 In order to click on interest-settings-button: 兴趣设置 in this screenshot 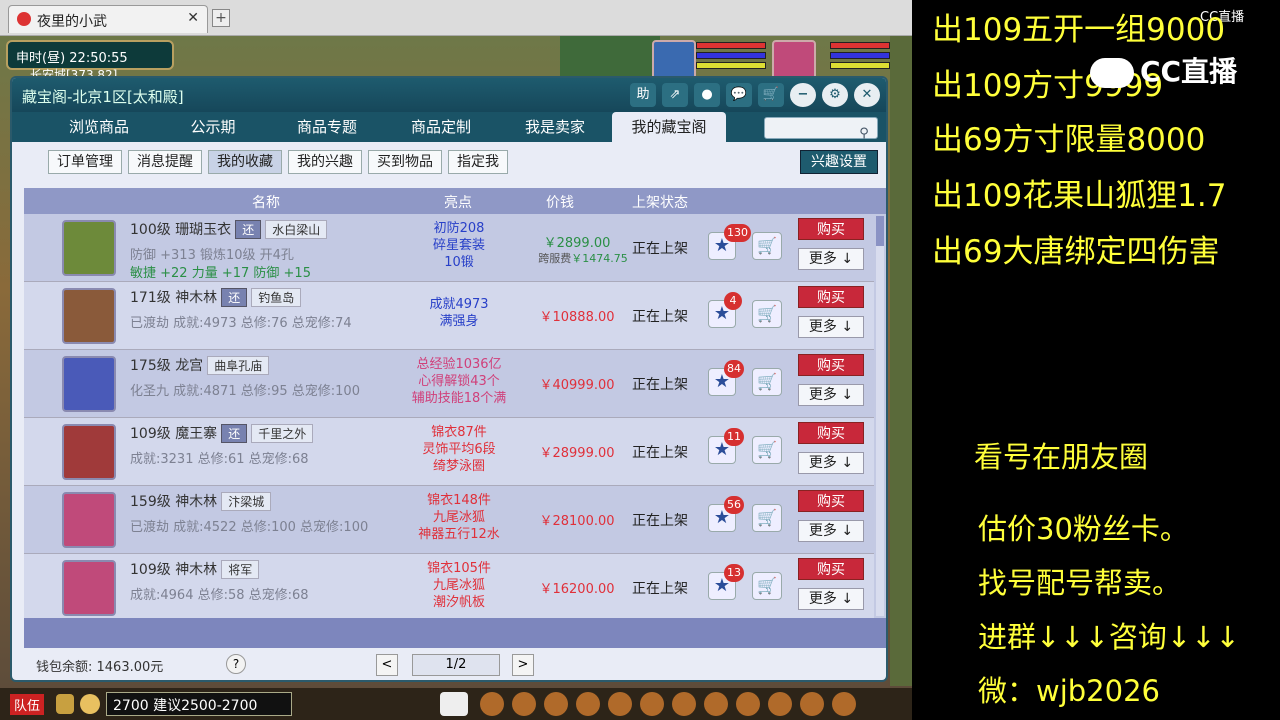, I will do `click(839, 162)`.